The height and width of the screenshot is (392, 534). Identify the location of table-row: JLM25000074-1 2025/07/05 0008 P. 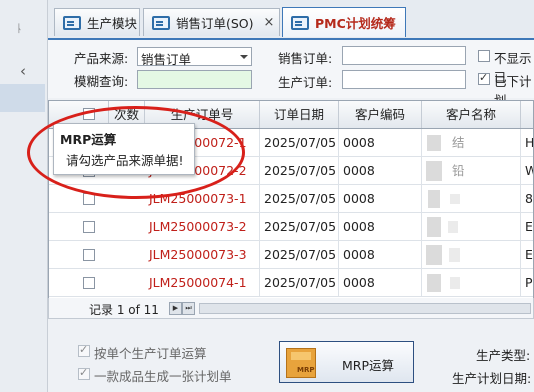
(291, 283).